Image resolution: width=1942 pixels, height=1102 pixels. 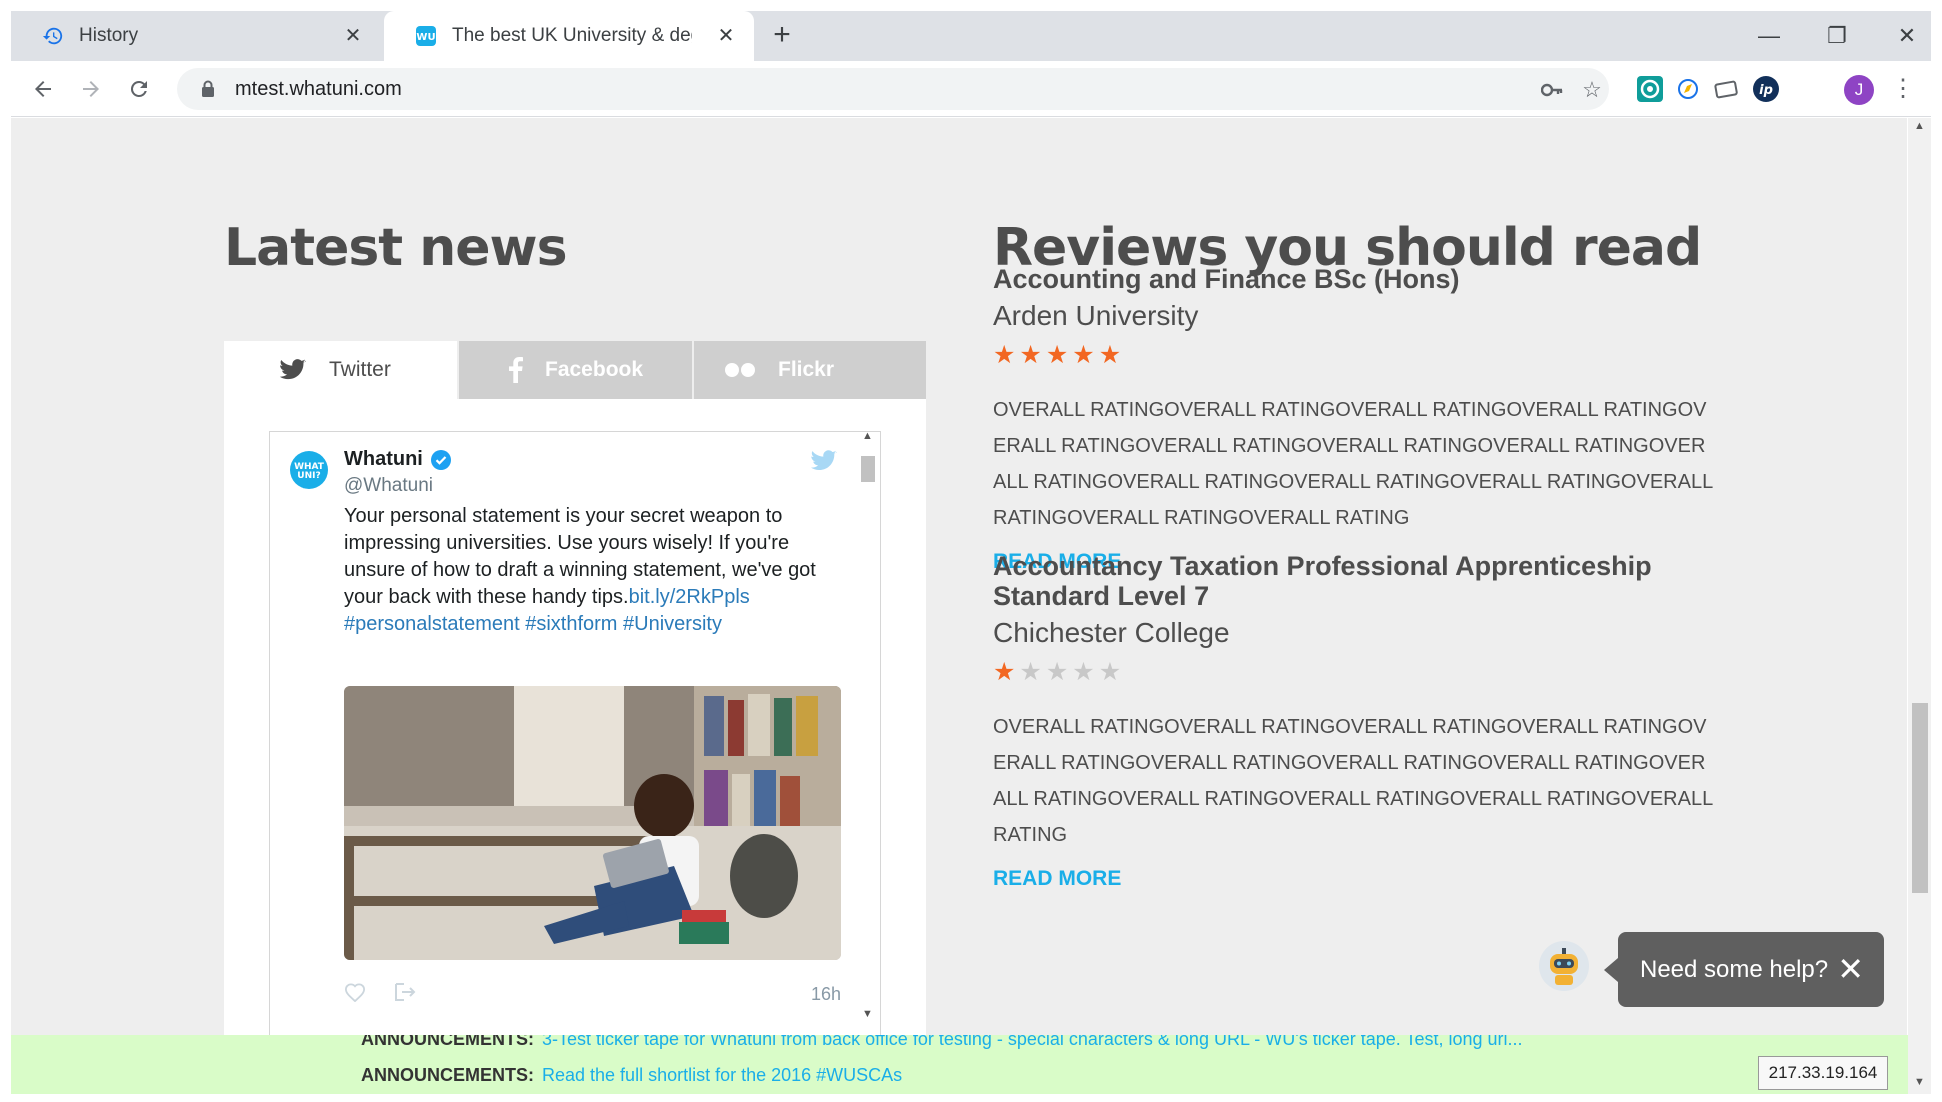 I want to click on tweet-author: Whatuni, so click(x=397, y=459).